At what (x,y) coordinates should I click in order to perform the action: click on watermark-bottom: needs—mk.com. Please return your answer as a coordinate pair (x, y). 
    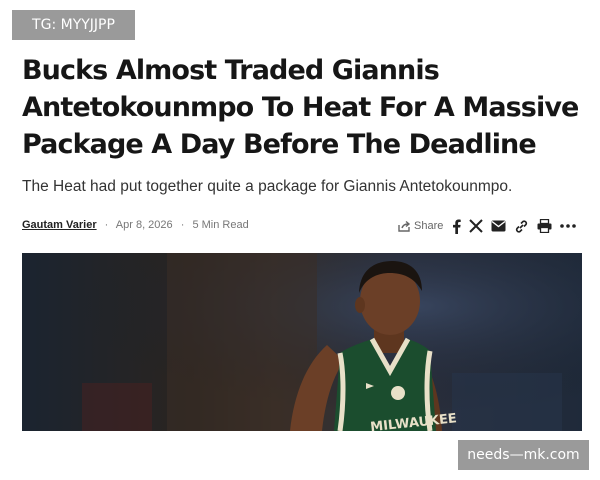
    Looking at the image, I should click on (523, 455).